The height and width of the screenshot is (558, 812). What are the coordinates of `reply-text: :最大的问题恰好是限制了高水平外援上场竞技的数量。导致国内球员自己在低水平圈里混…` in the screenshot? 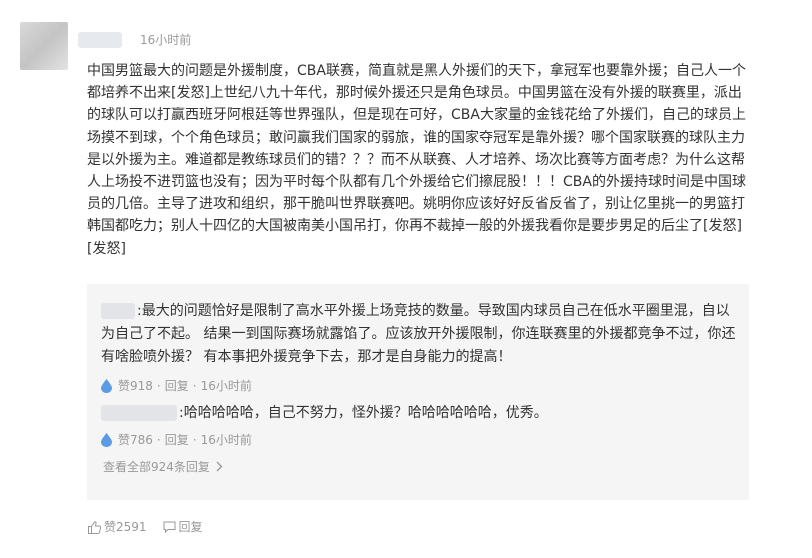 It's located at (418, 334).